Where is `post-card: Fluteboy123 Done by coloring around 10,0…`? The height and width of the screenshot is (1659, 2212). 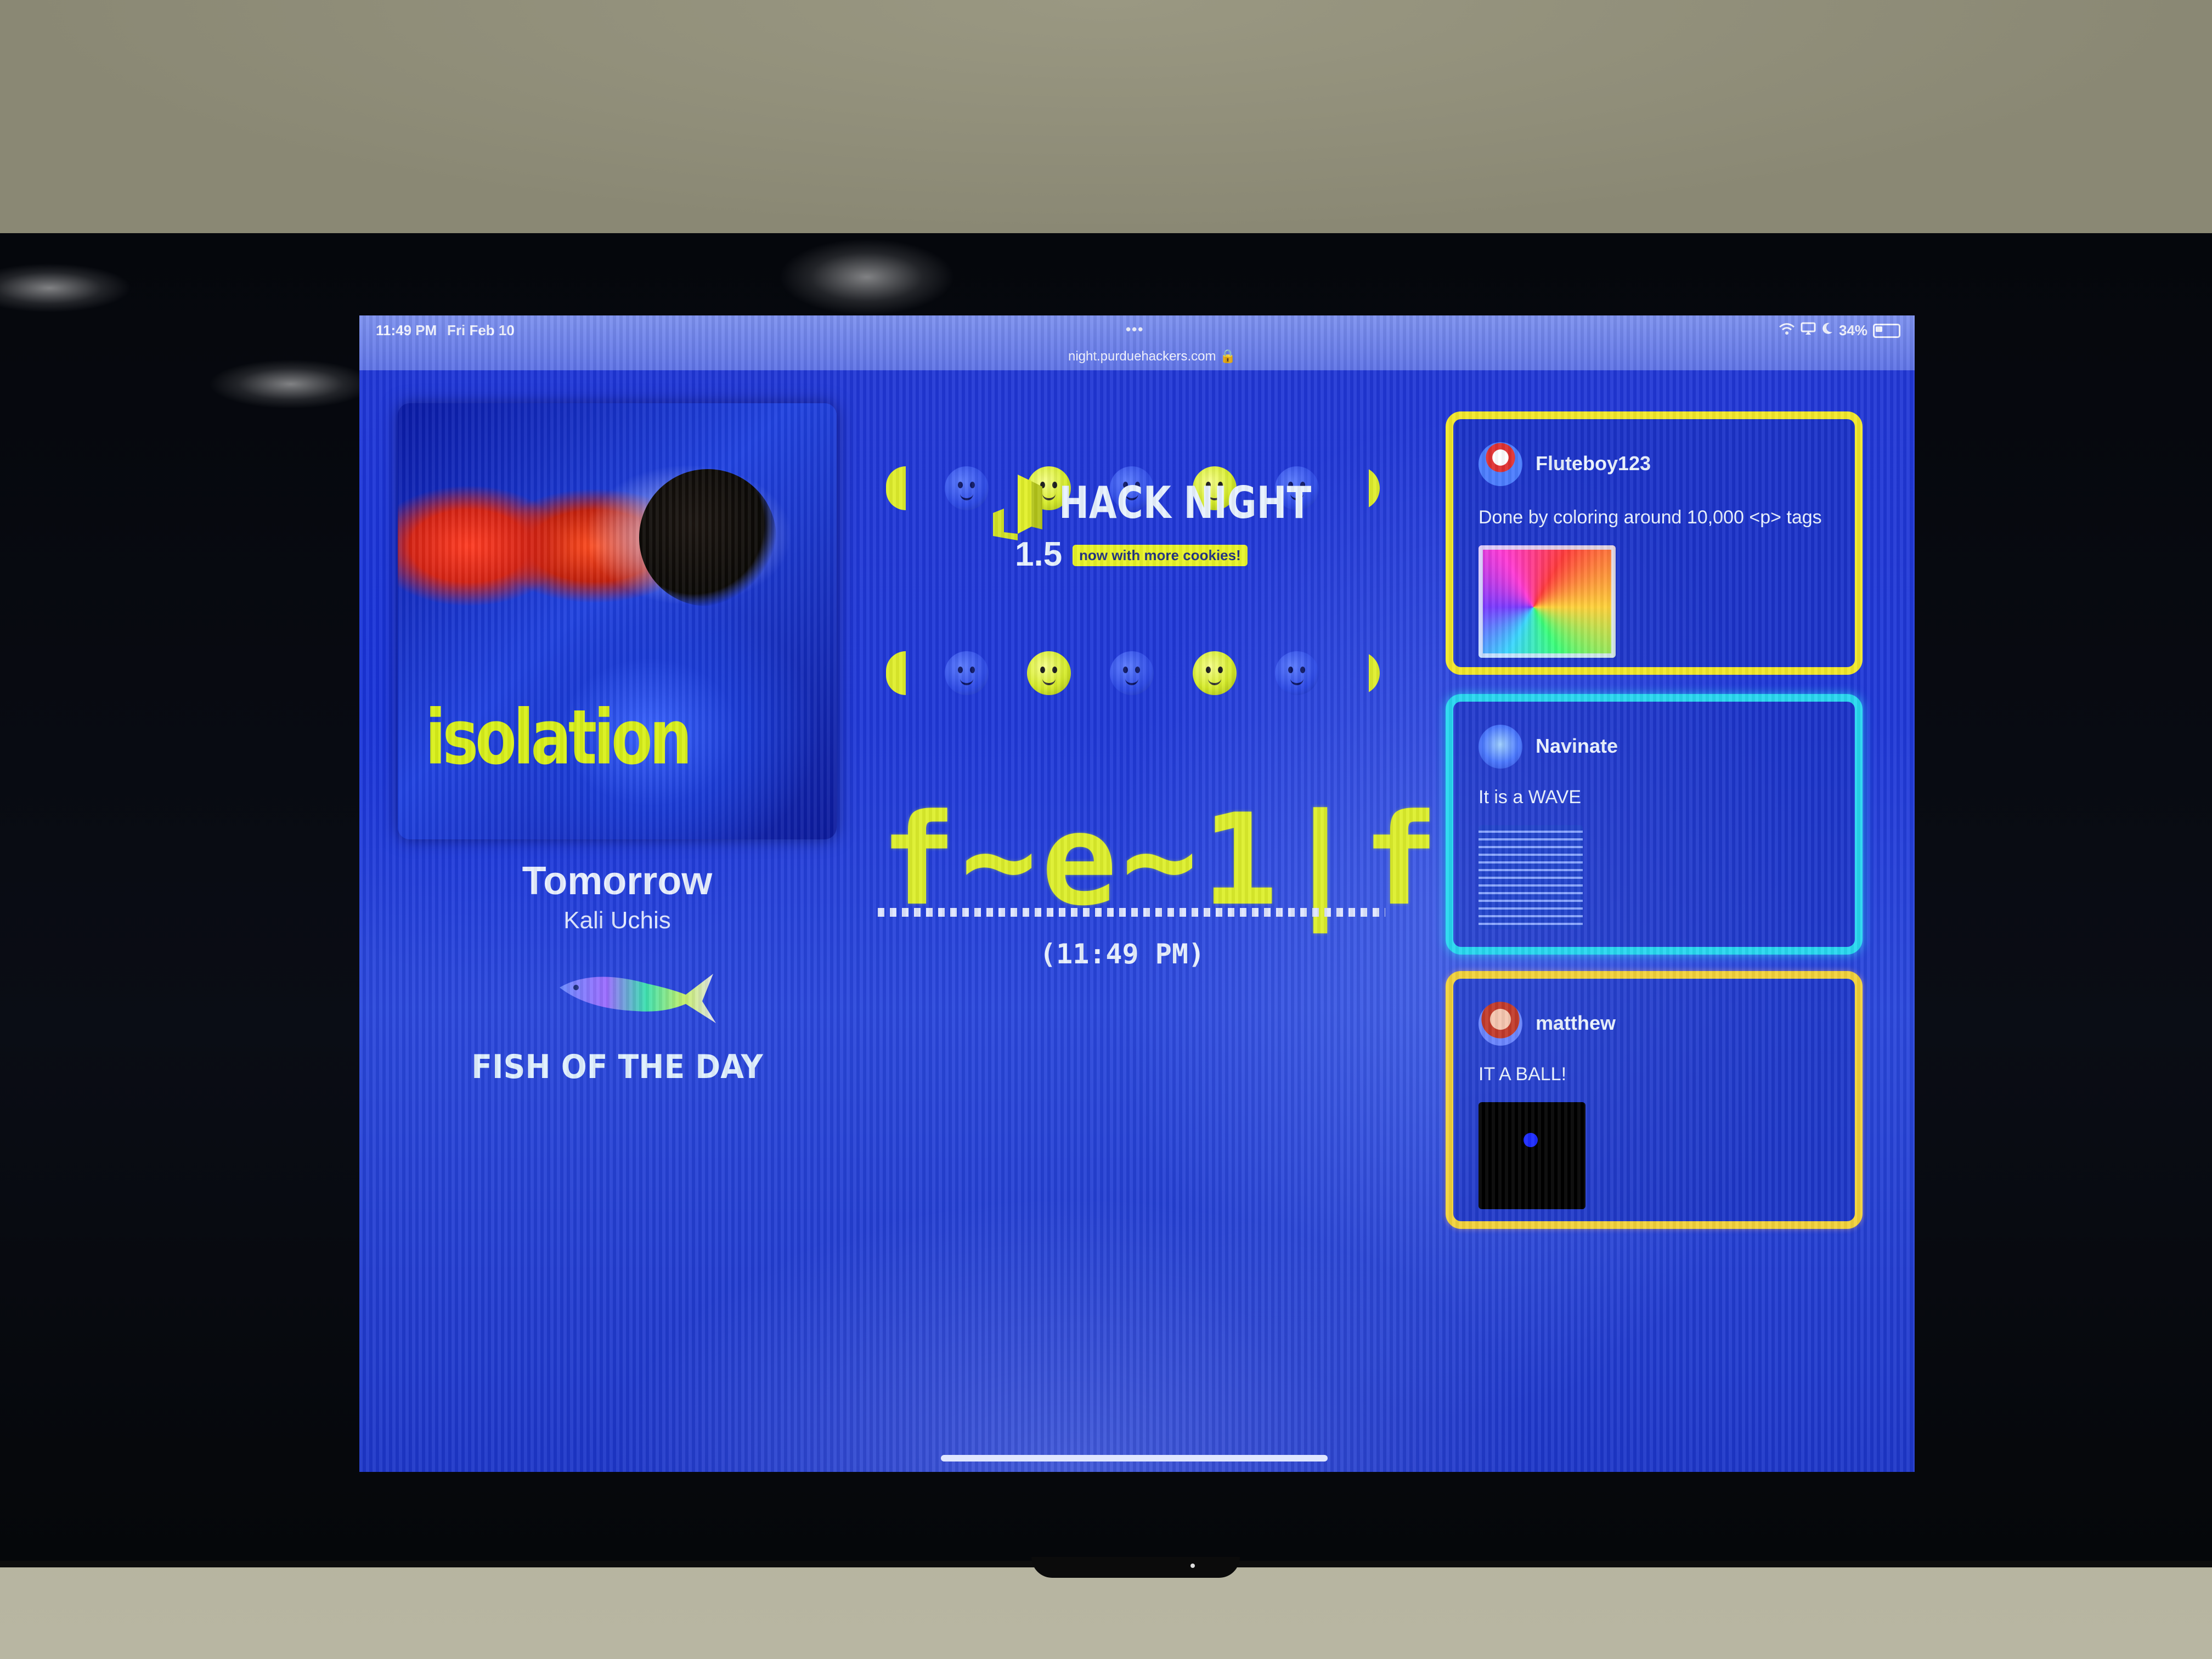
post-card: Fluteboy123 Done by coloring around 10,0… is located at coordinates (1654, 543).